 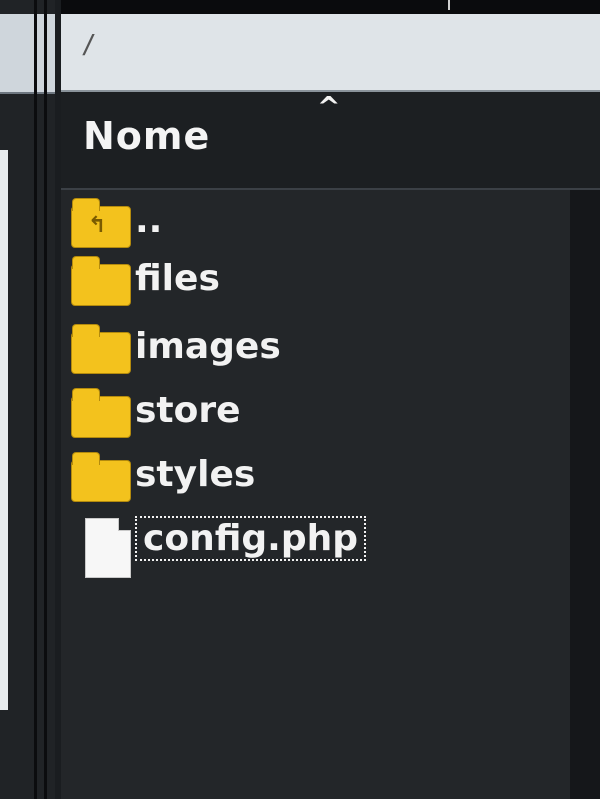 What do you see at coordinates (311, 226) in the screenshot?
I see `list-item-parent: ↰ ..` at bounding box center [311, 226].